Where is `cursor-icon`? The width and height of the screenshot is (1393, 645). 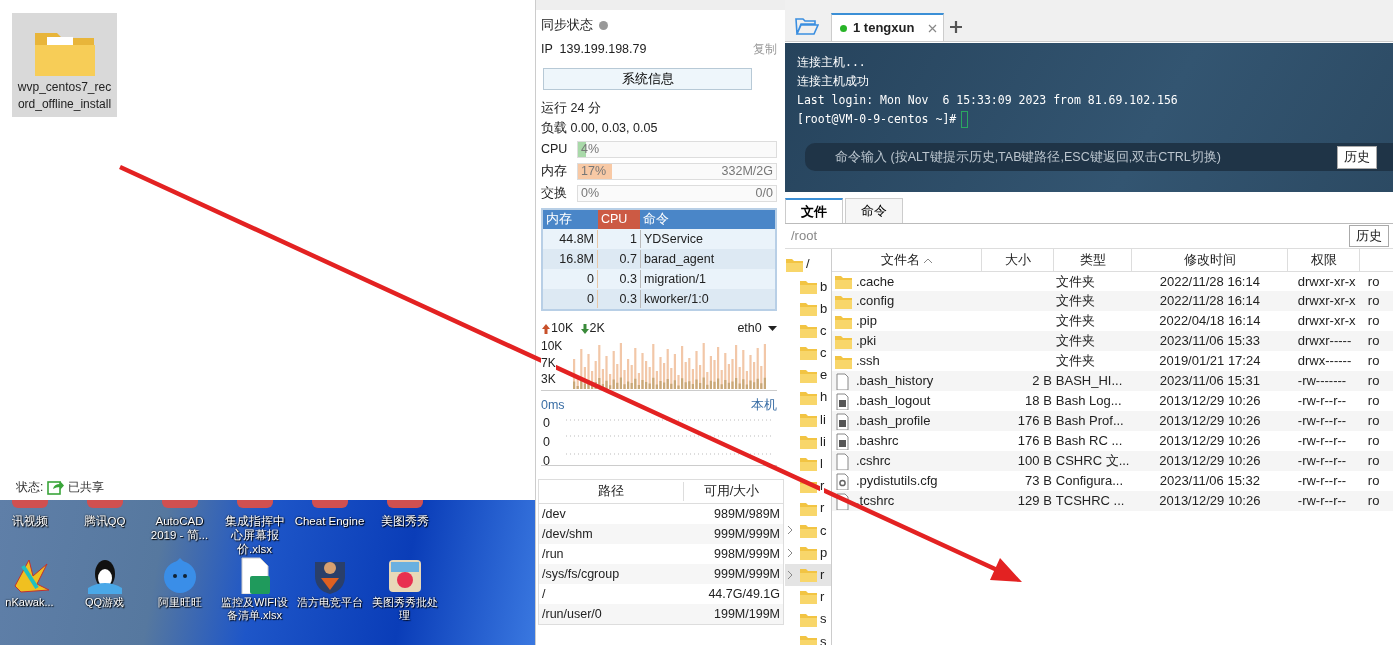
cursor-icon is located at coordinates (965, 119).